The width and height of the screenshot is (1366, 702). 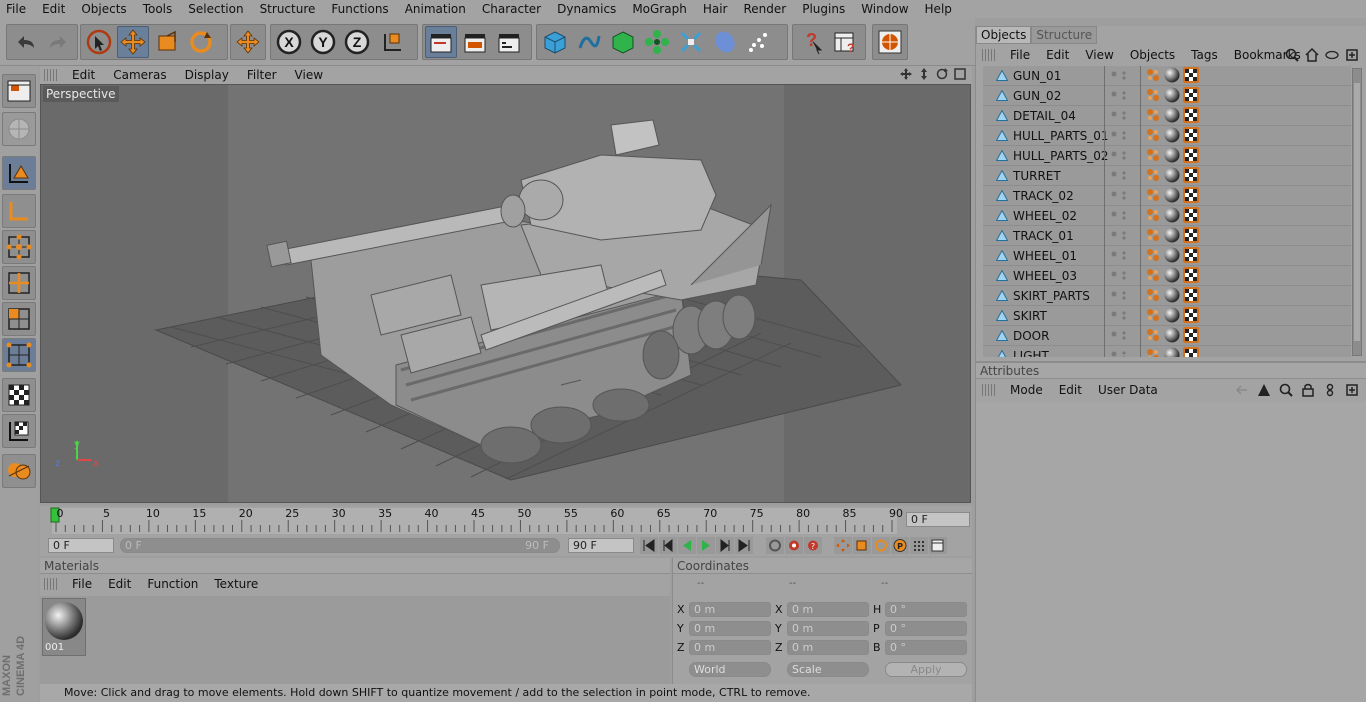 What do you see at coordinates (884, 9) in the screenshot?
I see `menu-window: Window` at bounding box center [884, 9].